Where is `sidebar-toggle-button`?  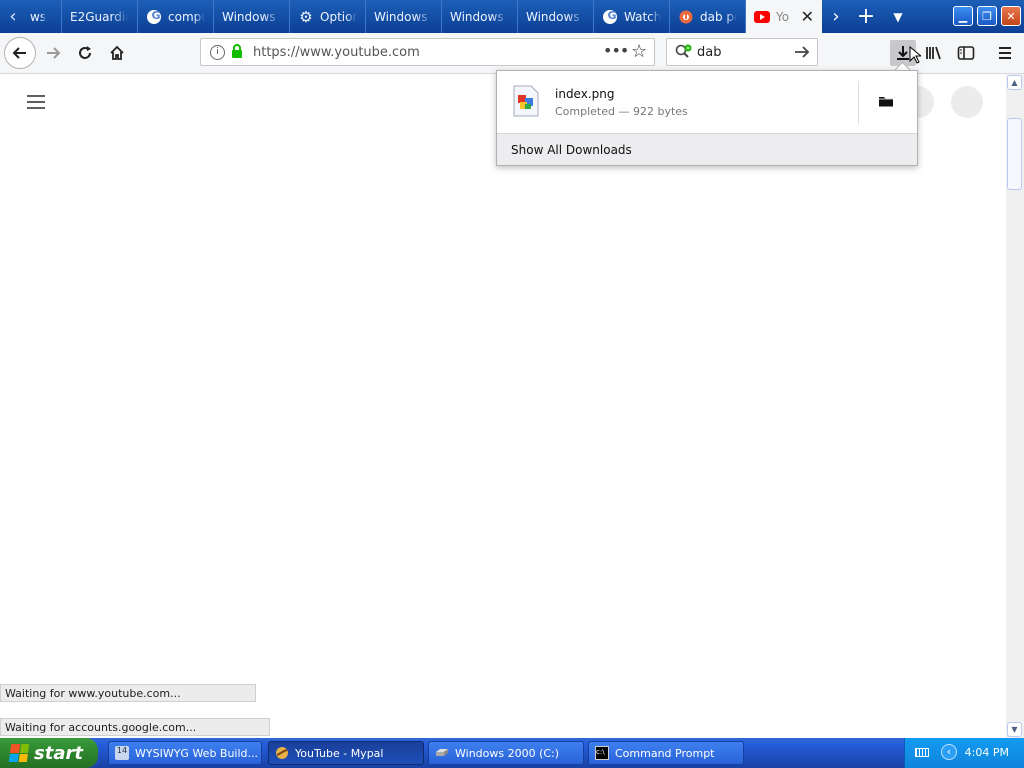
sidebar-toggle-button is located at coordinates (966, 53).